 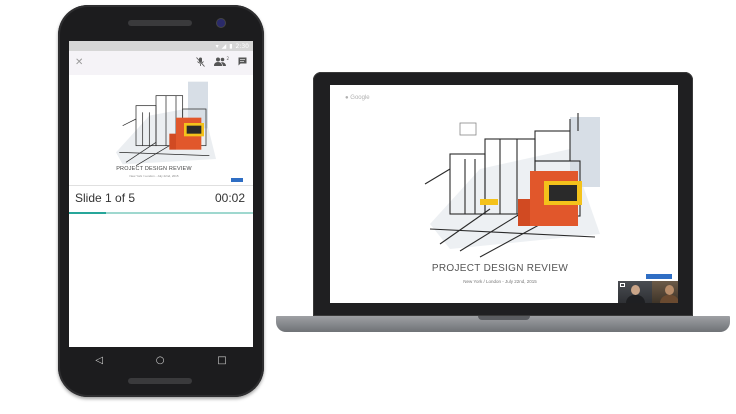 I want to click on status-time: 2:30, so click(x=242, y=46).